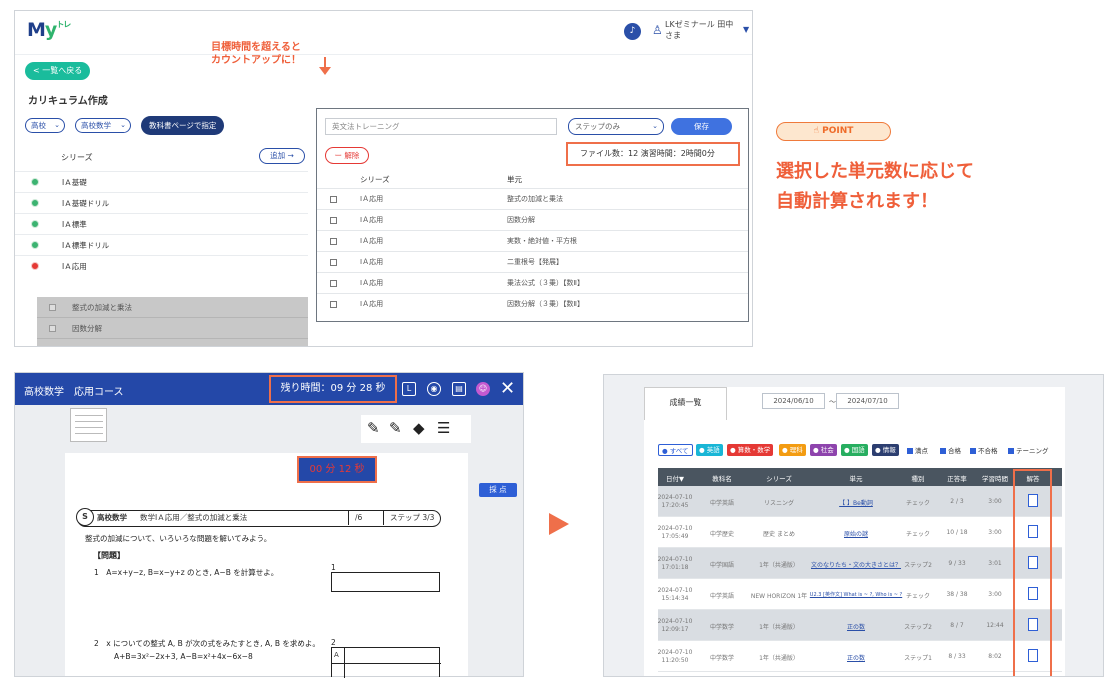  I want to click on filter-math: ● 算数・数学, so click(750, 450).